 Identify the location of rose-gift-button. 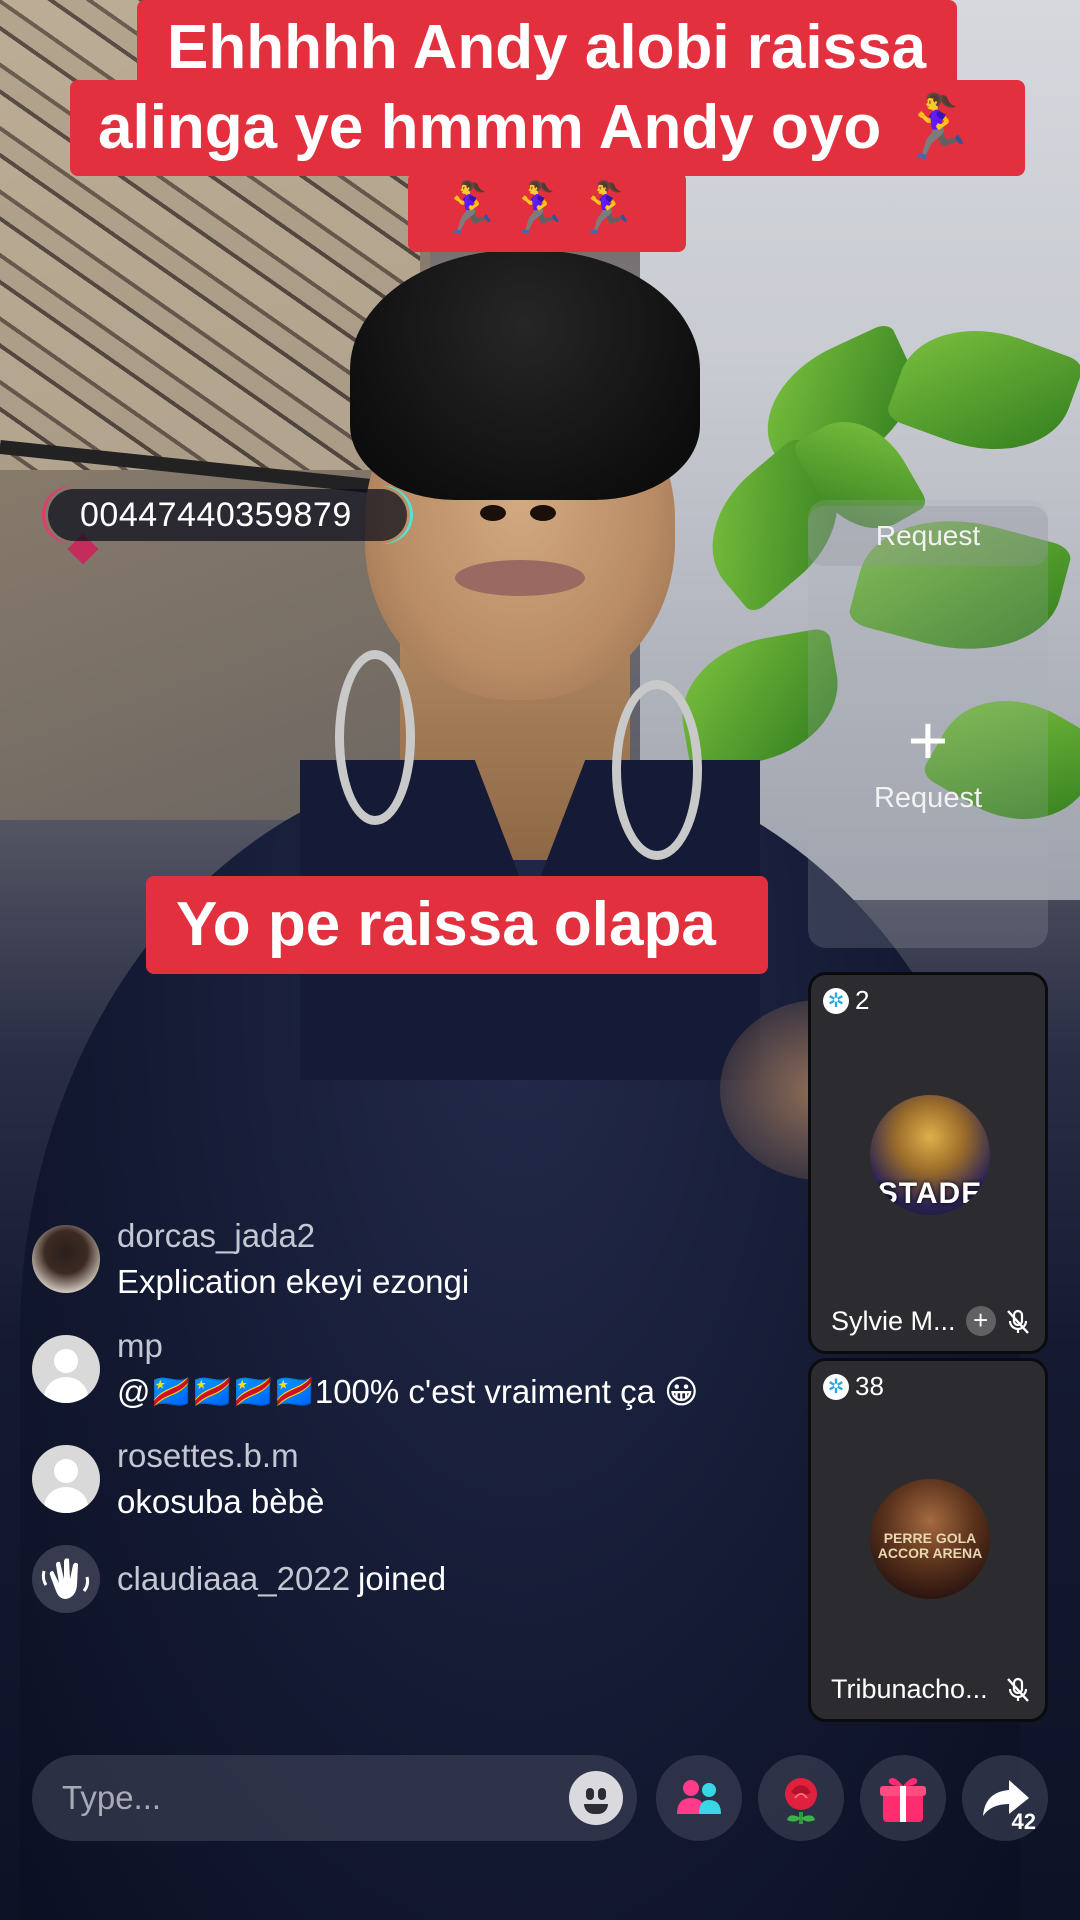
(801, 1798).